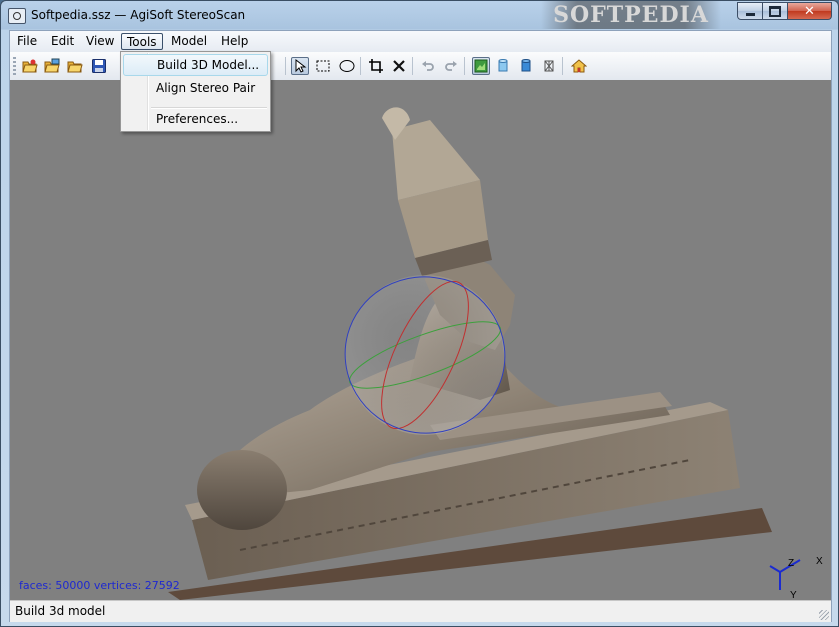  I want to click on save-icon, so click(99, 66).